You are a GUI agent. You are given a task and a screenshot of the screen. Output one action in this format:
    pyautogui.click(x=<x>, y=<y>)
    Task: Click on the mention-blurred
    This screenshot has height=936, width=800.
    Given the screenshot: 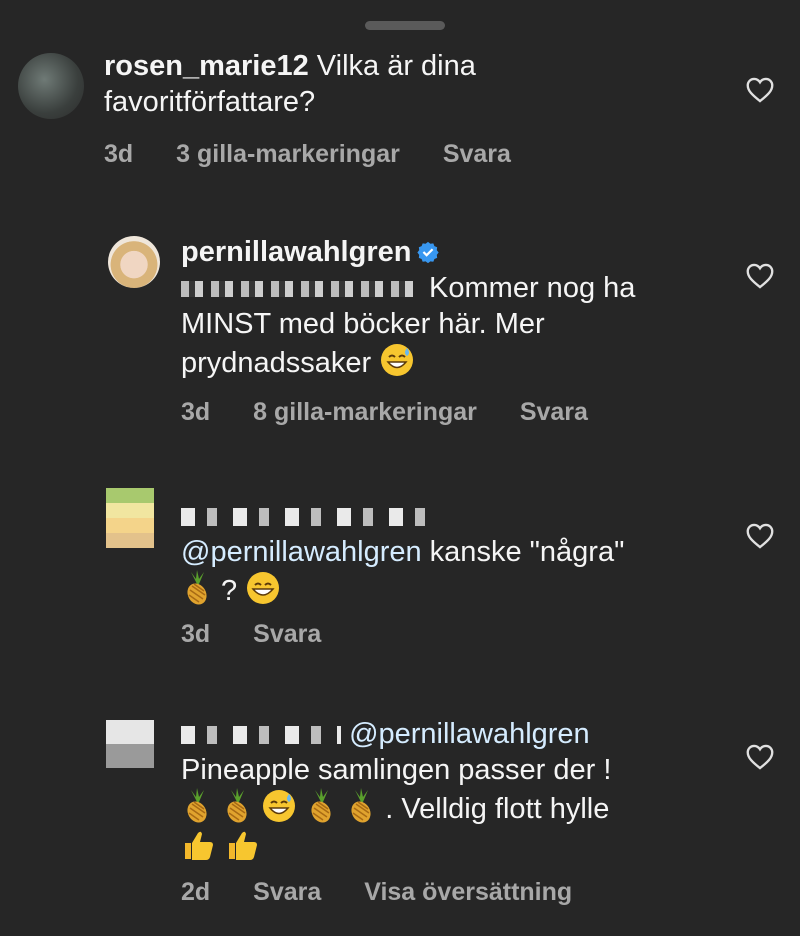 What is the action you would take?
    pyautogui.click(x=301, y=289)
    